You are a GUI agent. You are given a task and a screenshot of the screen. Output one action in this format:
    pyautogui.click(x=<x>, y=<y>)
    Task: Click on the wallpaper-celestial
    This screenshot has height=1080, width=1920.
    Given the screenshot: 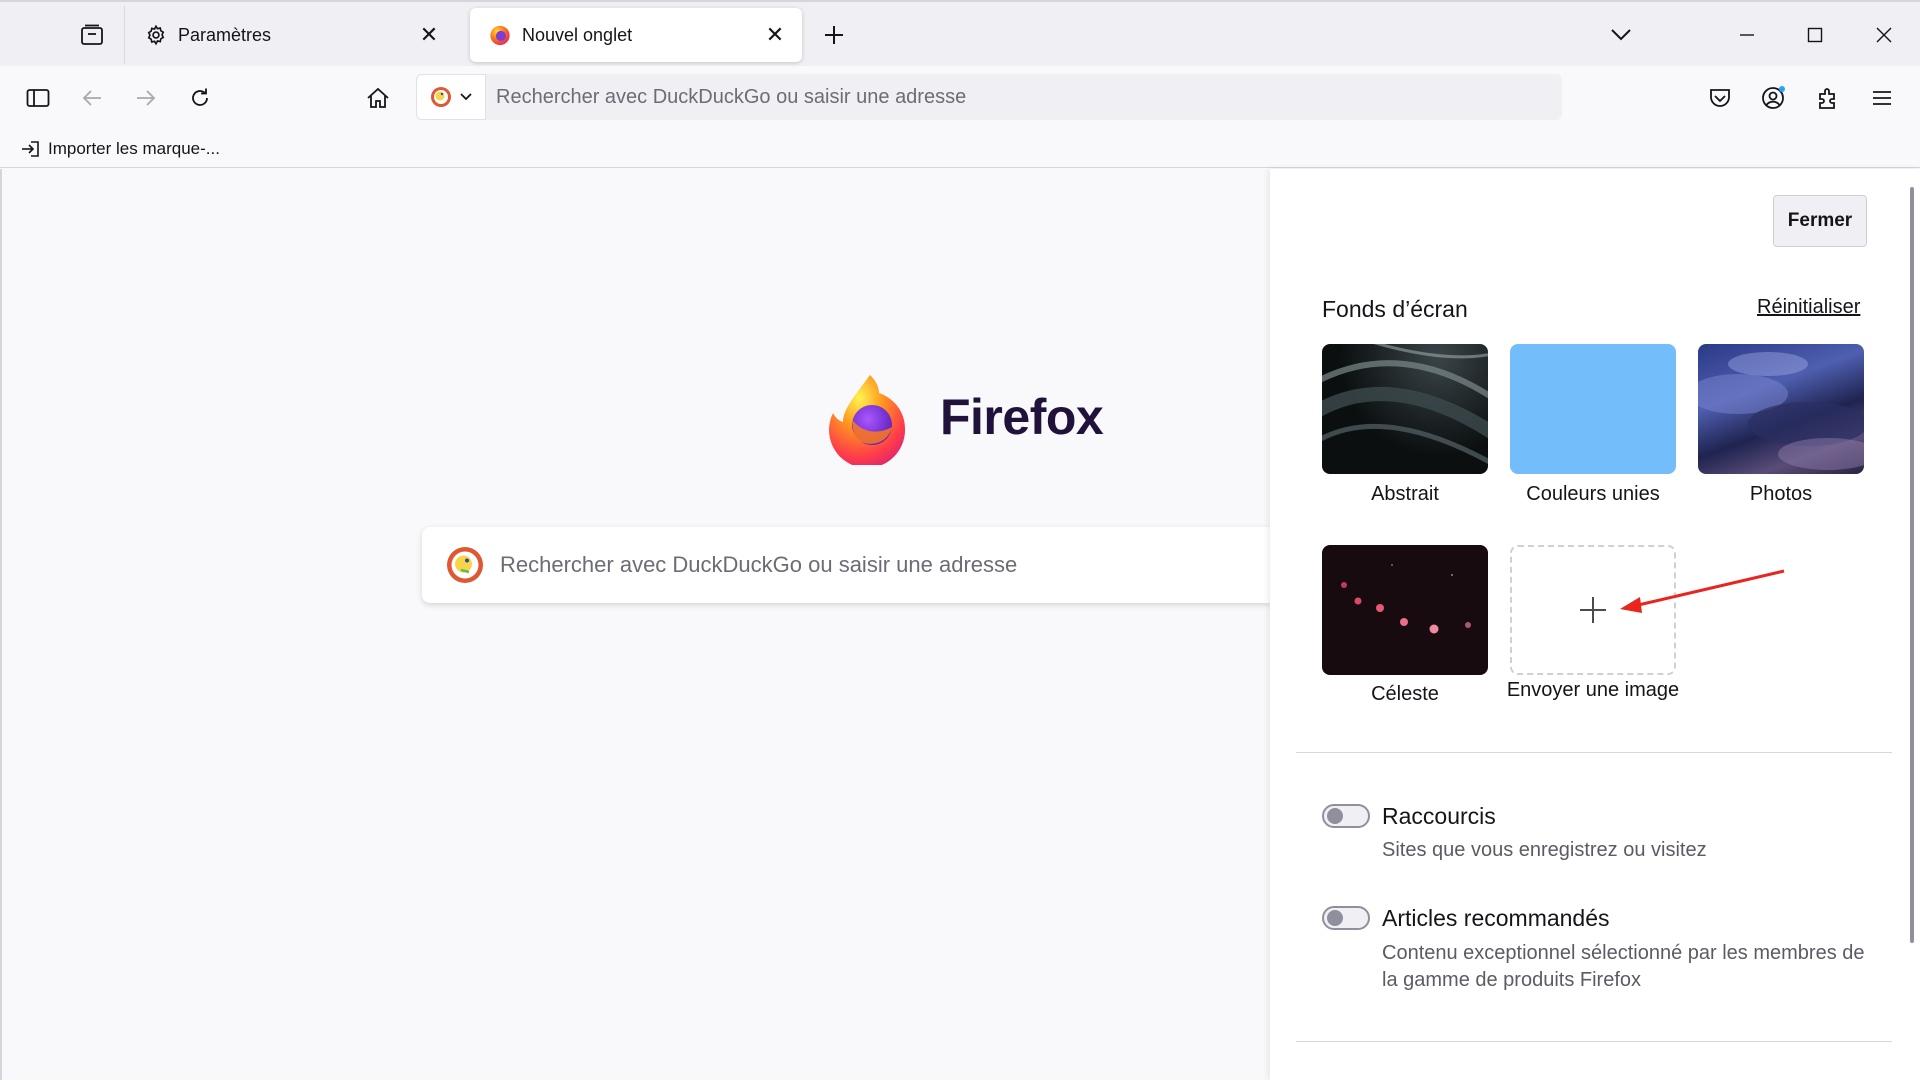 What is the action you would take?
    pyautogui.click(x=1405, y=610)
    